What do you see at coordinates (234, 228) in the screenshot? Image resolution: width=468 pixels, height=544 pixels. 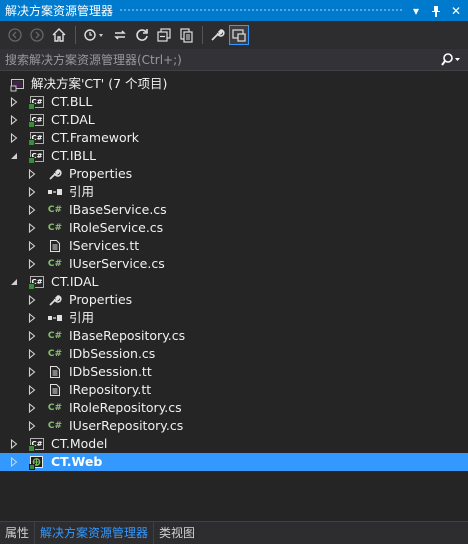 I see `tree-row: C# IRoleService.cs` at bounding box center [234, 228].